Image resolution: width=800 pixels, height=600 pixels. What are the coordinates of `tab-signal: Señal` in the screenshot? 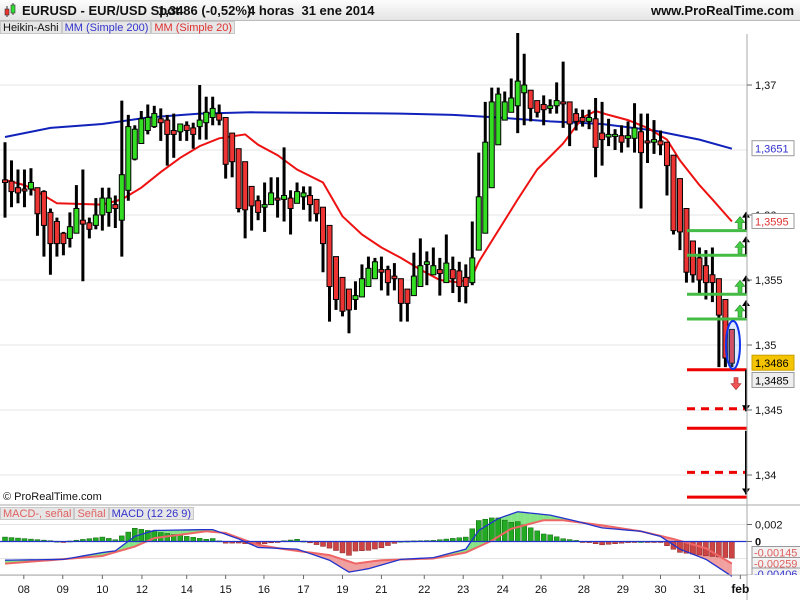 It's located at (91, 513).